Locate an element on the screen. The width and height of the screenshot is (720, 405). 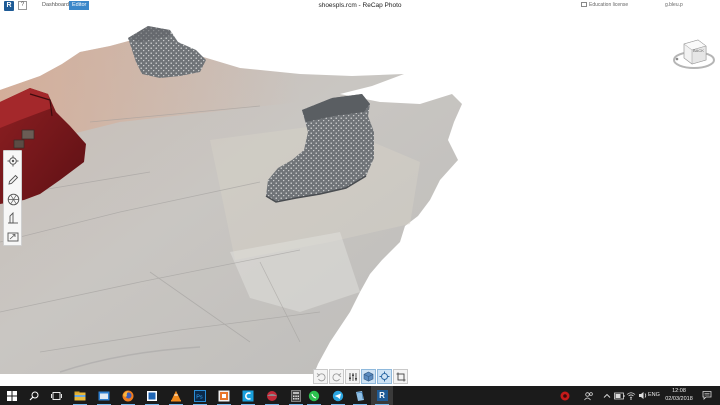
tray-red-app is located at coordinates (565, 395).